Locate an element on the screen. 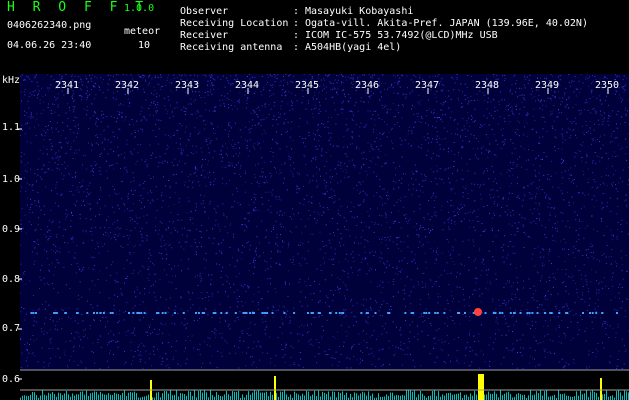  meta-value-receiver: ICOM IC-575 53.7492(@LCD)MHz USB is located at coordinates (401, 35).